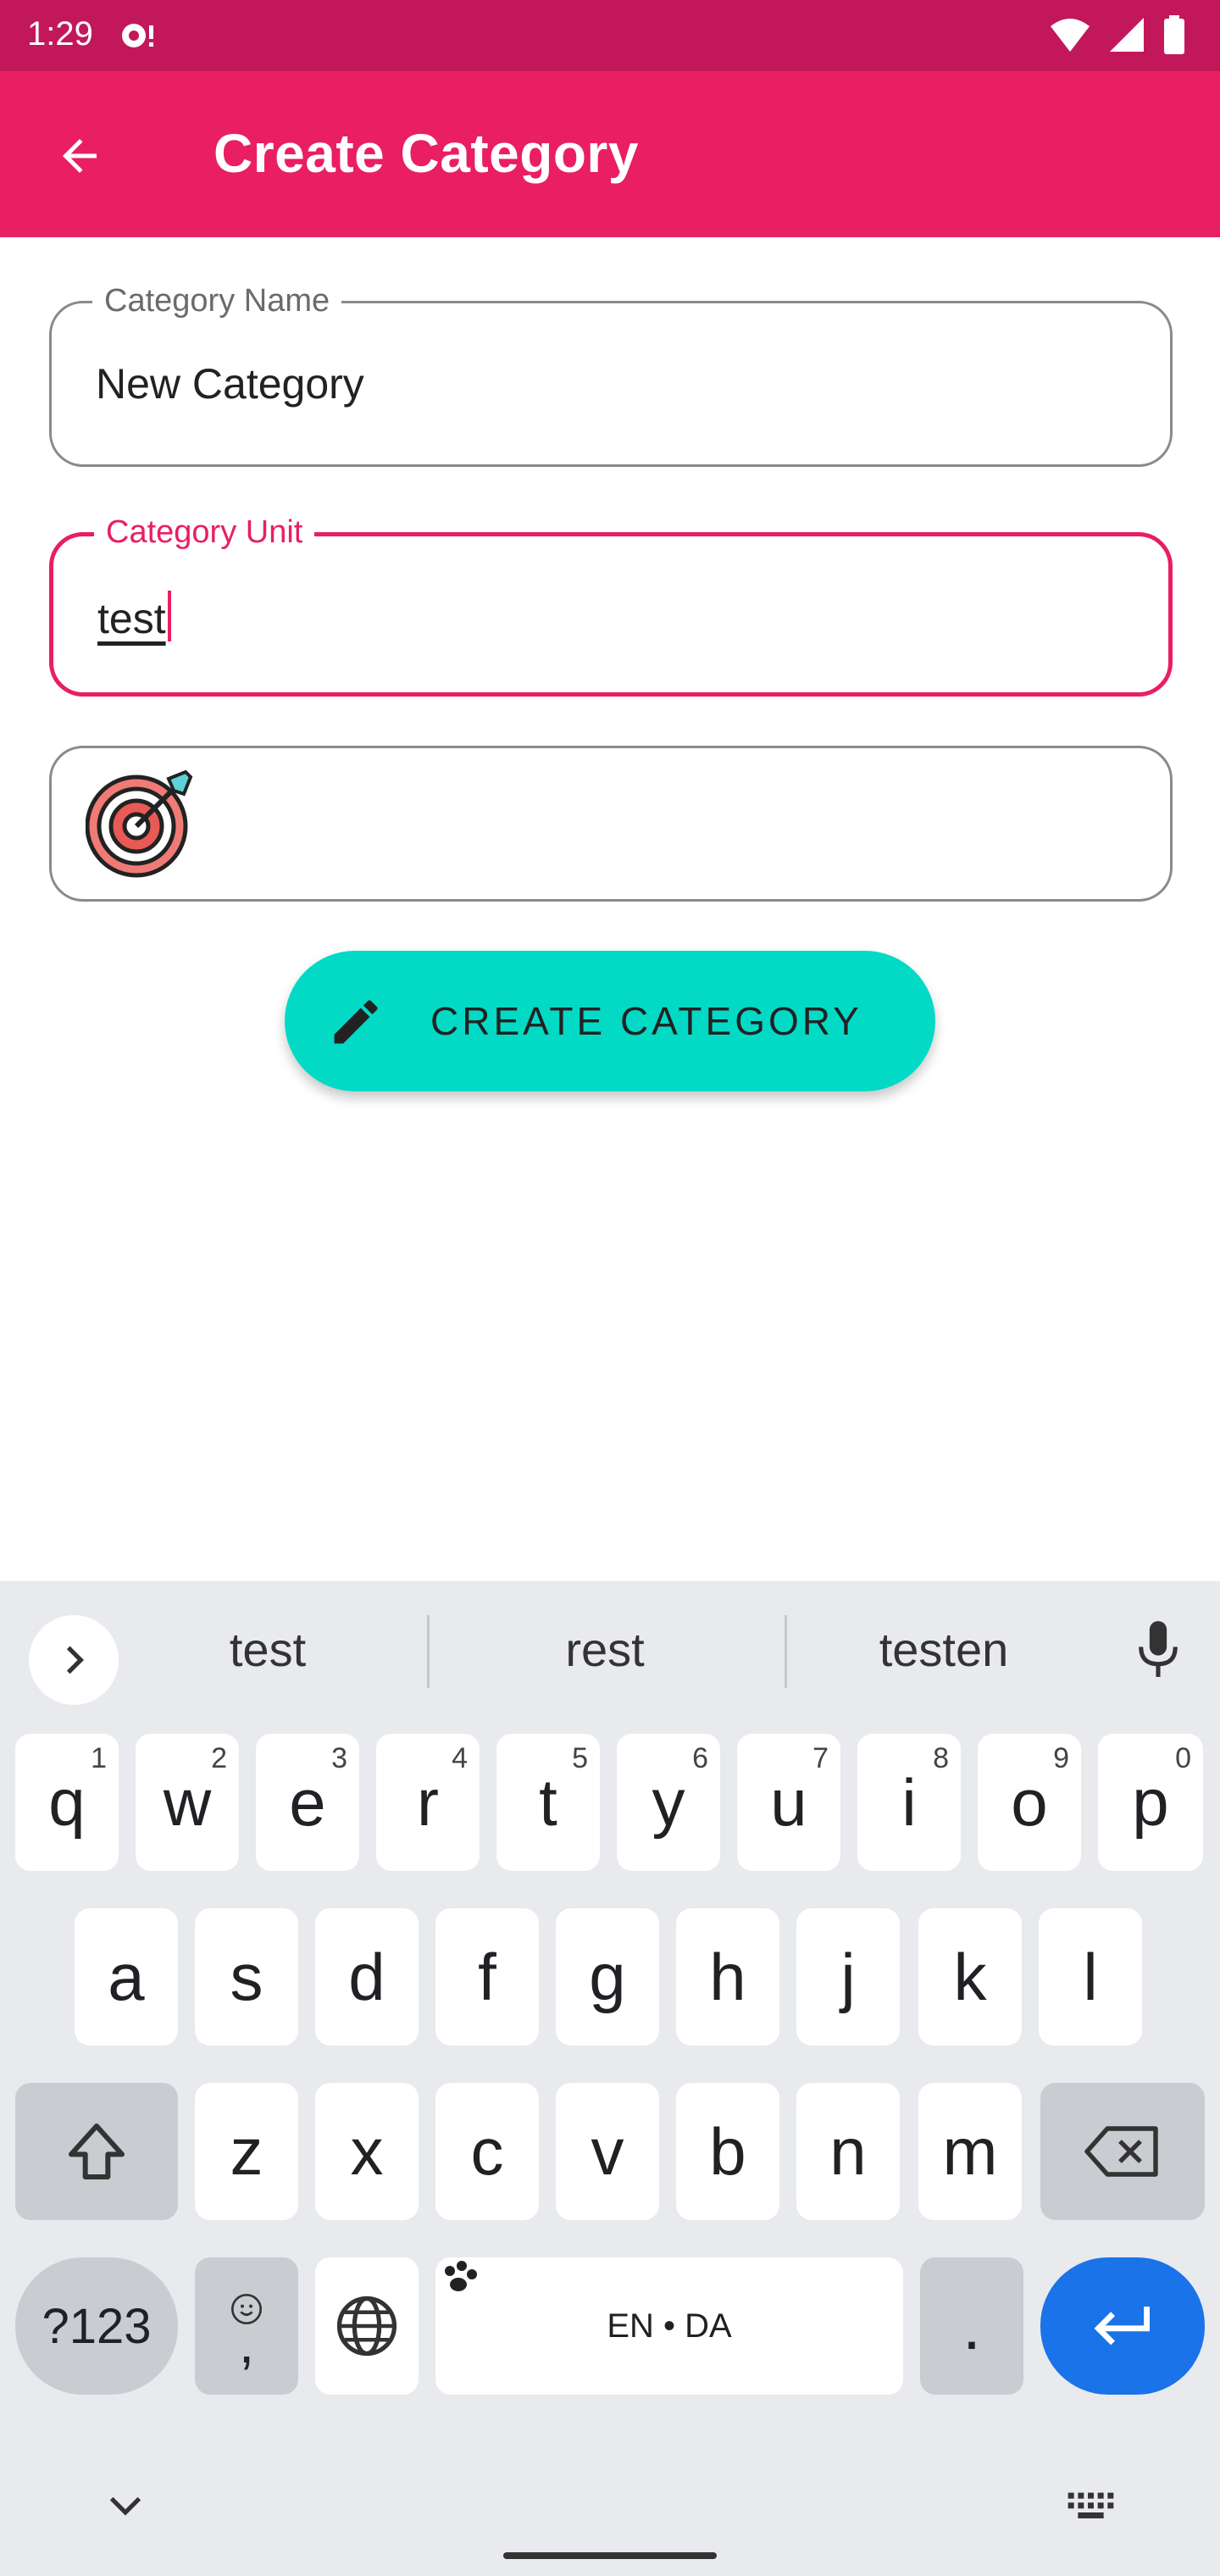 The image size is (1220, 2576). What do you see at coordinates (700, 1758) in the screenshot?
I see `key-hint: 6` at bounding box center [700, 1758].